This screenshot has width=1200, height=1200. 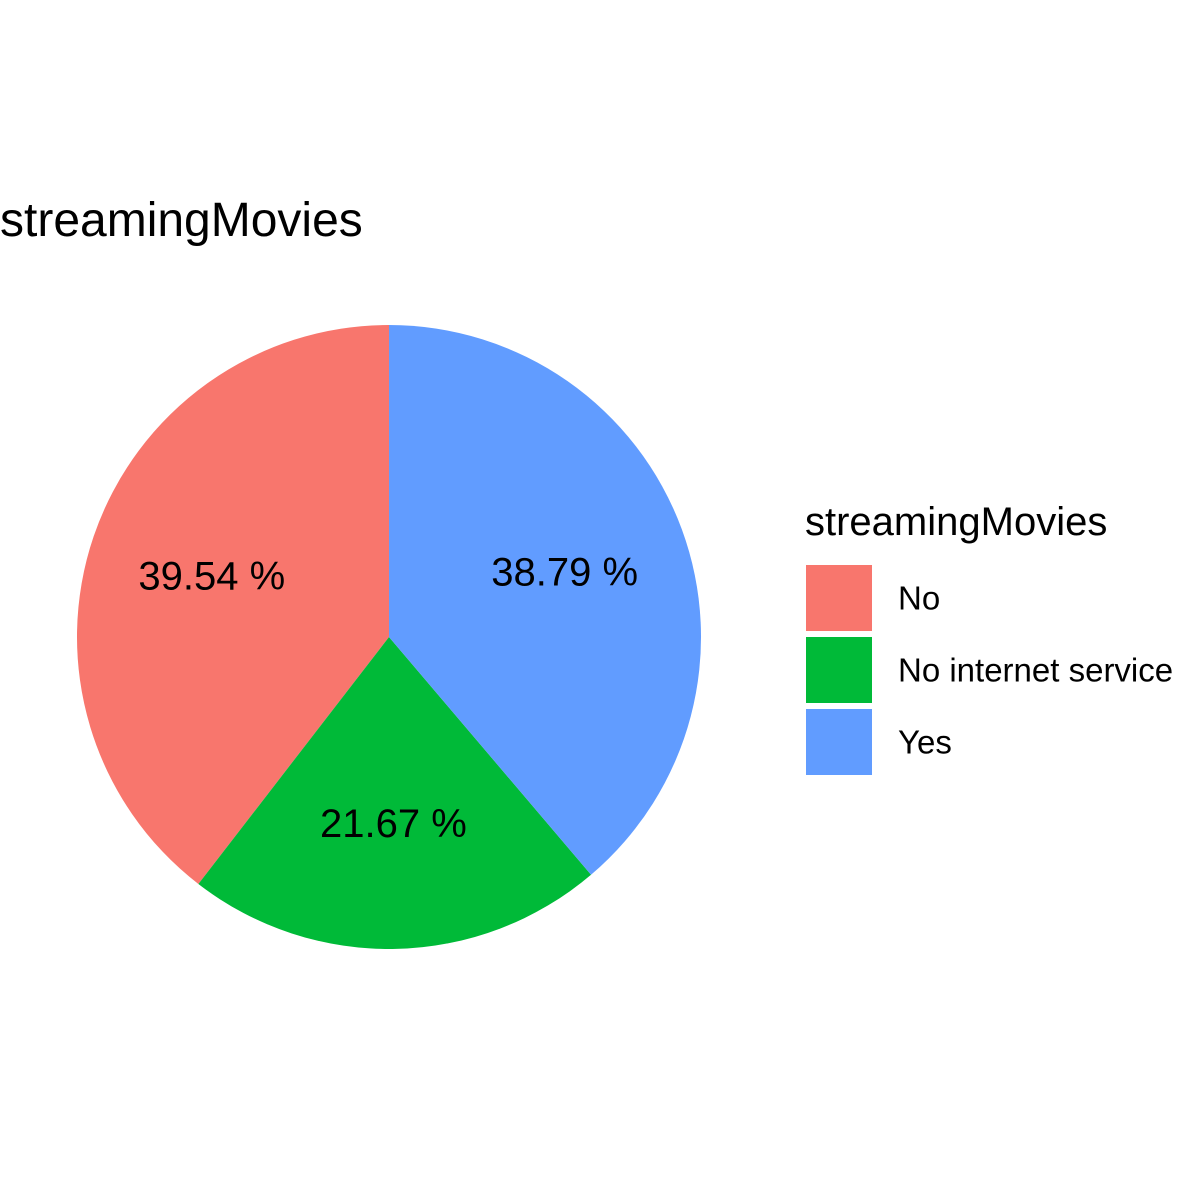 I want to click on legend-title: streamingMovies, so click(x=956, y=522).